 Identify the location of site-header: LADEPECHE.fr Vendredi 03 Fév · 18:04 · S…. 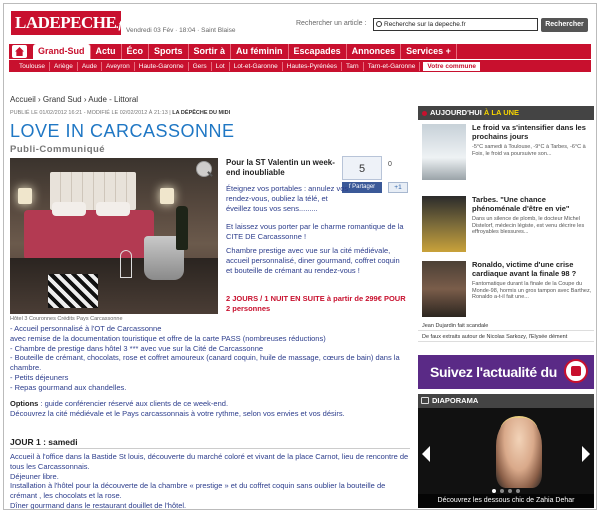
(300, 23).